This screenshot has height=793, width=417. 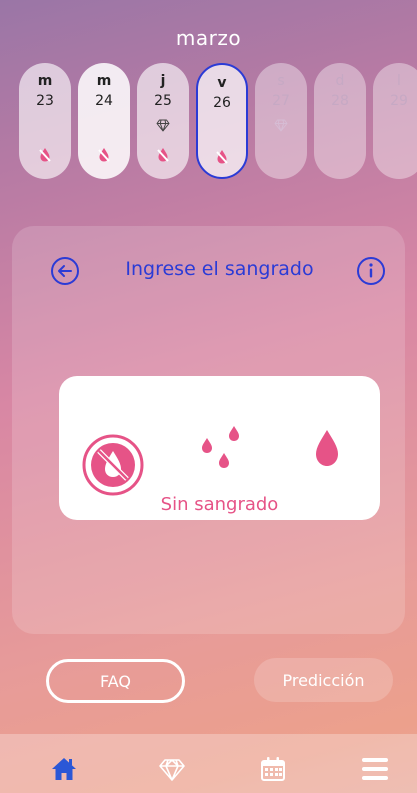 What do you see at coordinates (163, 81) in the screenshot?
I see `day-letter: j` at bounding box center [163, 81].